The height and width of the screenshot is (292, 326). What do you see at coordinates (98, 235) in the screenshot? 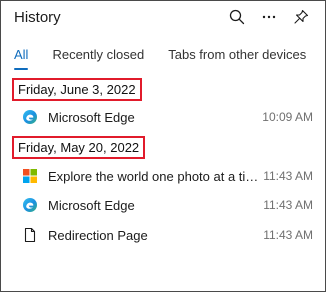
I see `history-item-title: Redirection Page` at bounding box center [98, 235].